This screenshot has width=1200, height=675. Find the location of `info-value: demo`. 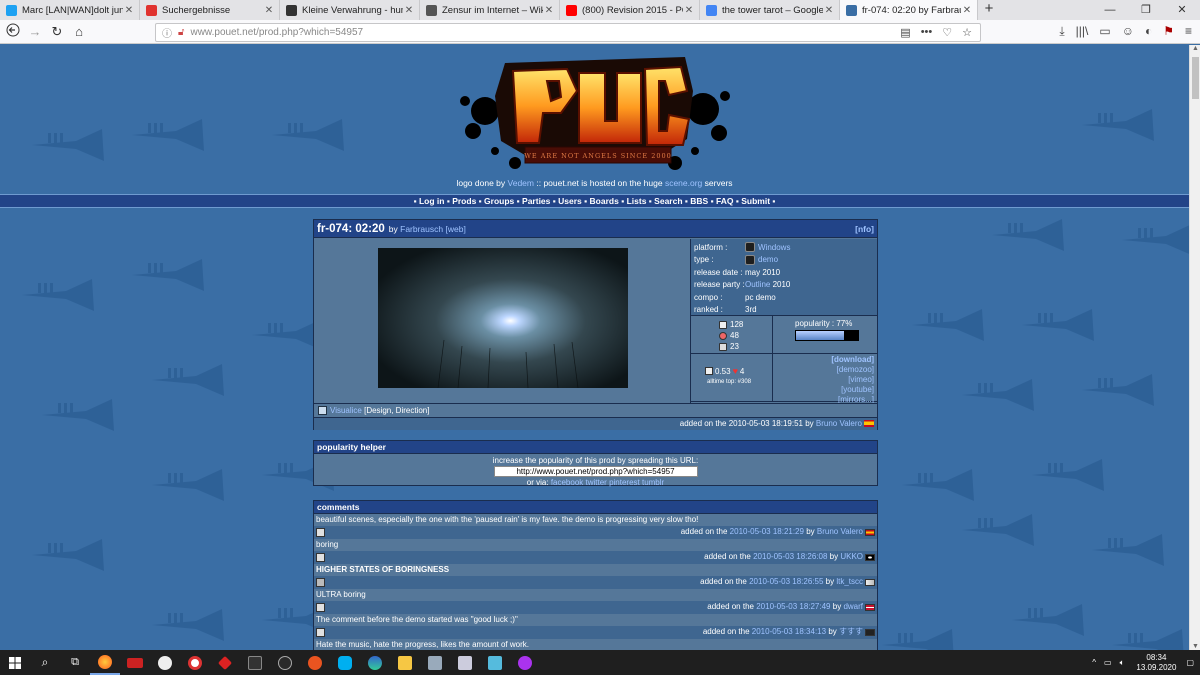

info-value: demo is located at coordinates (768, 259).